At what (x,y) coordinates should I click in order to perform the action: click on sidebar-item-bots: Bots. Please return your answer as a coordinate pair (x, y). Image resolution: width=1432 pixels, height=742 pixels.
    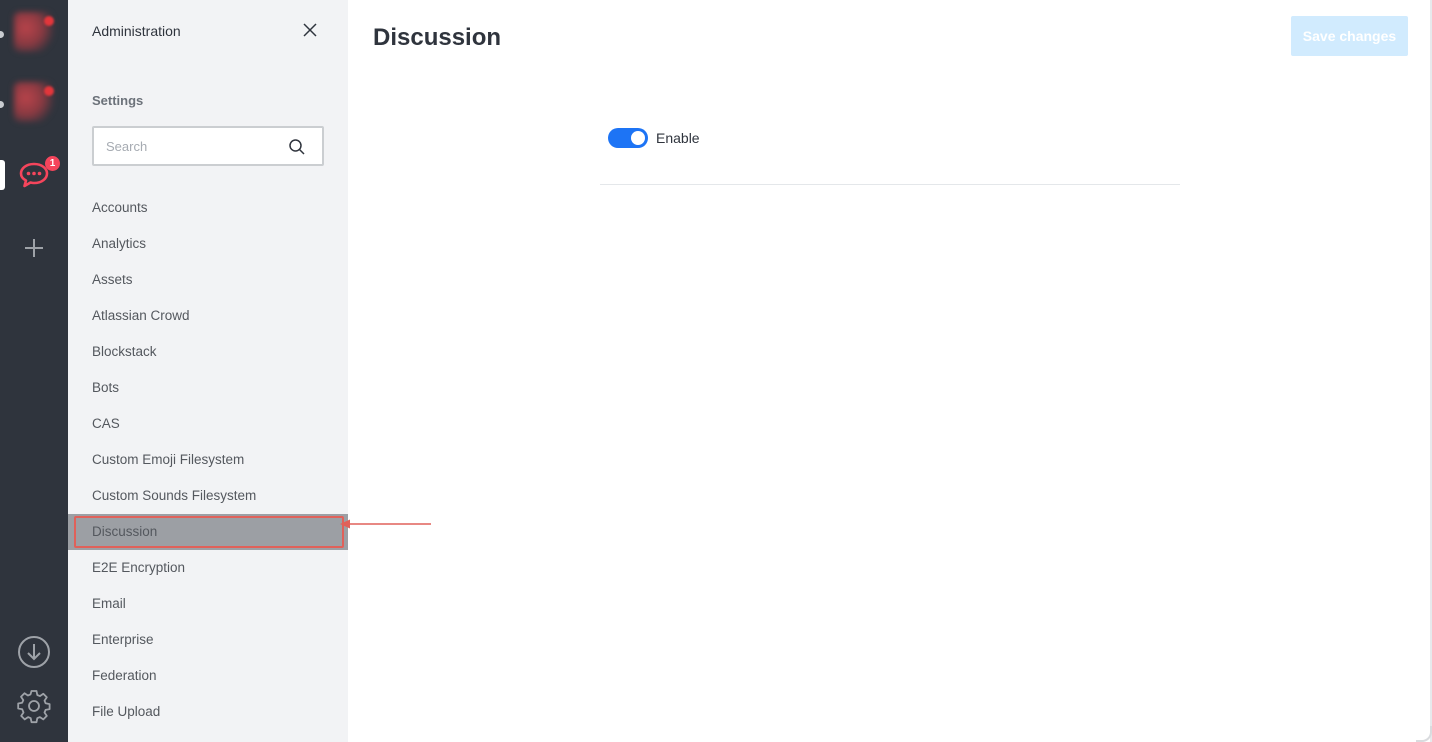
    Looking at the image, I should click on (208, 388).